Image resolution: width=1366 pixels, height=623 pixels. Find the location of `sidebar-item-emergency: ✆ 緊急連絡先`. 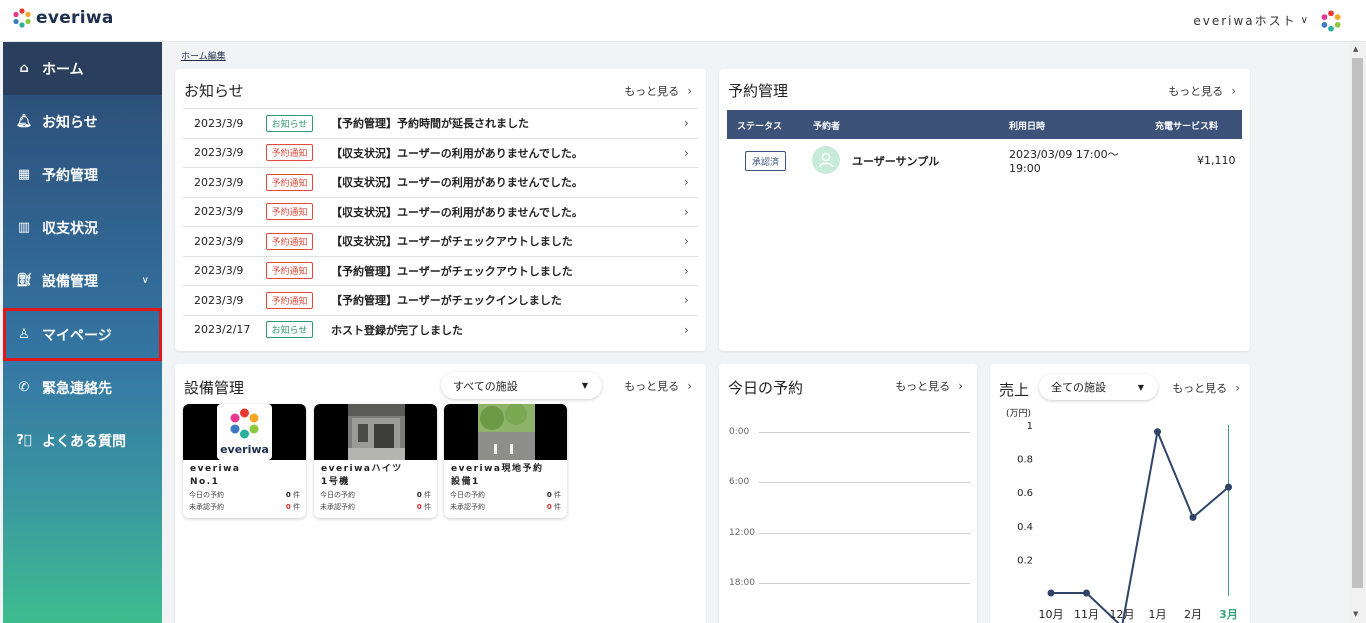

sidebar-item-emergency: ✆ 緊急連絡先 is located at coordinates (82, 387).